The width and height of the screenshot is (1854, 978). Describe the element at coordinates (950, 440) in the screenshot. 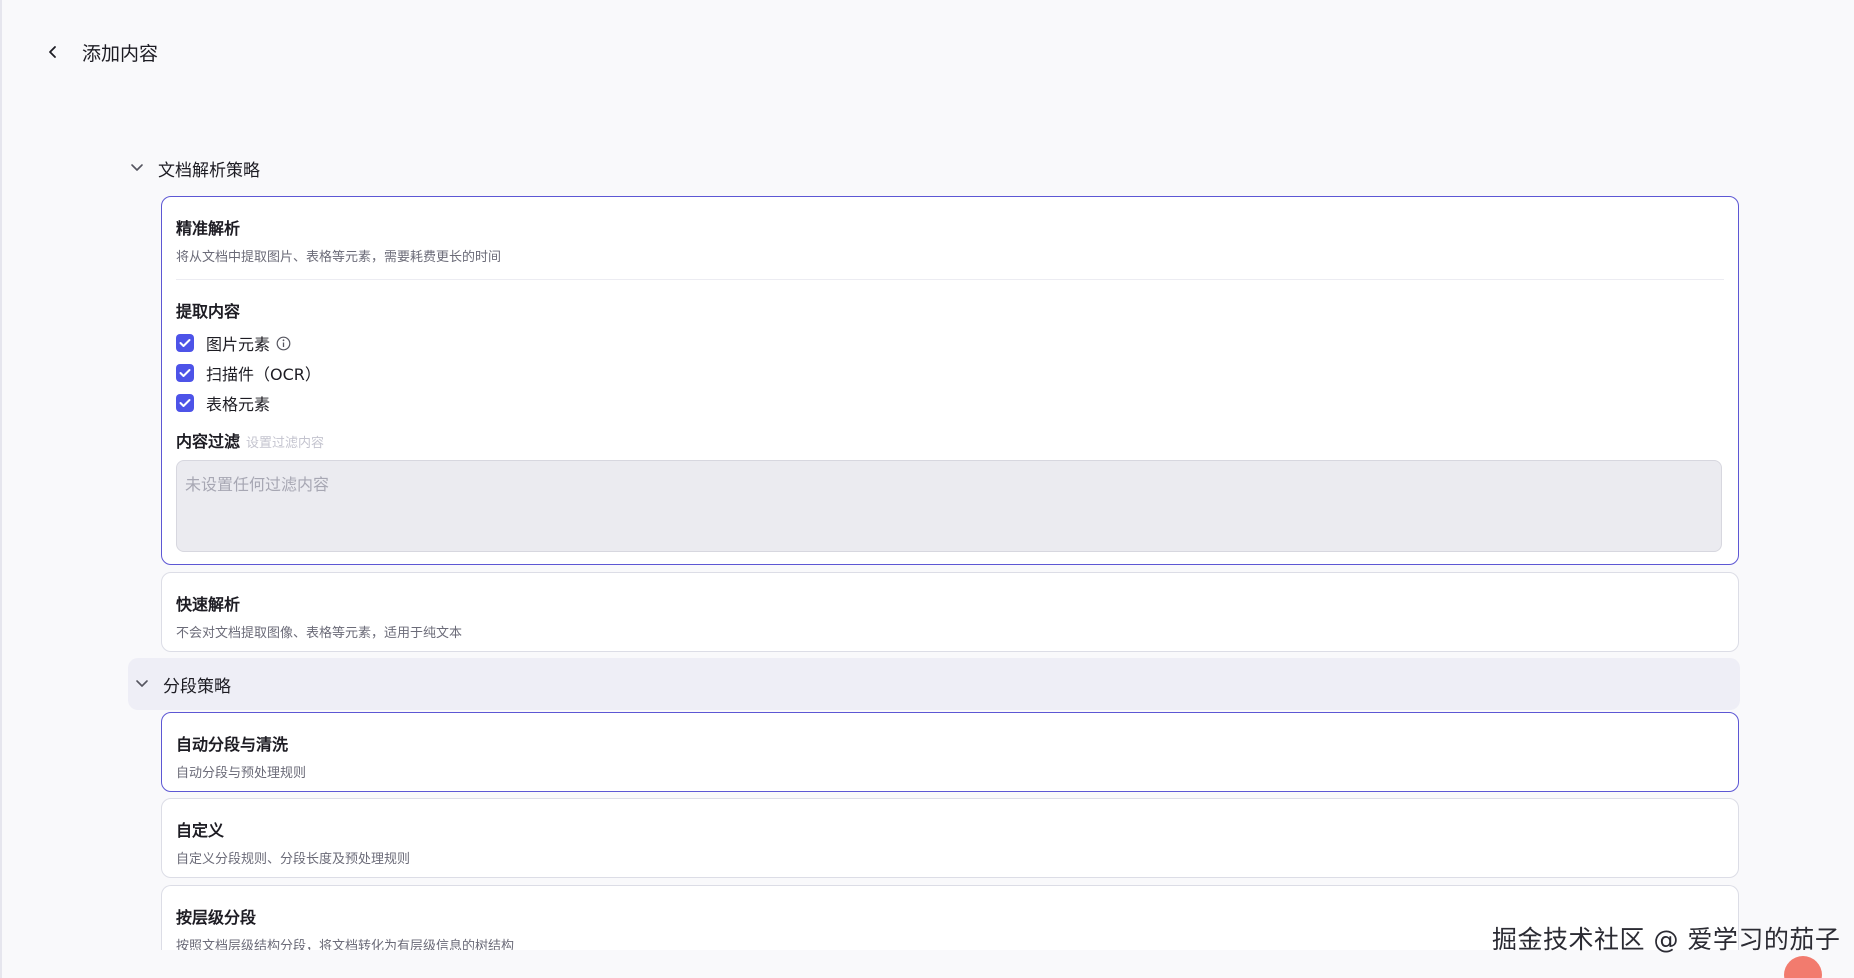

I see `content-filter-row: 内容过滤 设置过滤内容` at that location.